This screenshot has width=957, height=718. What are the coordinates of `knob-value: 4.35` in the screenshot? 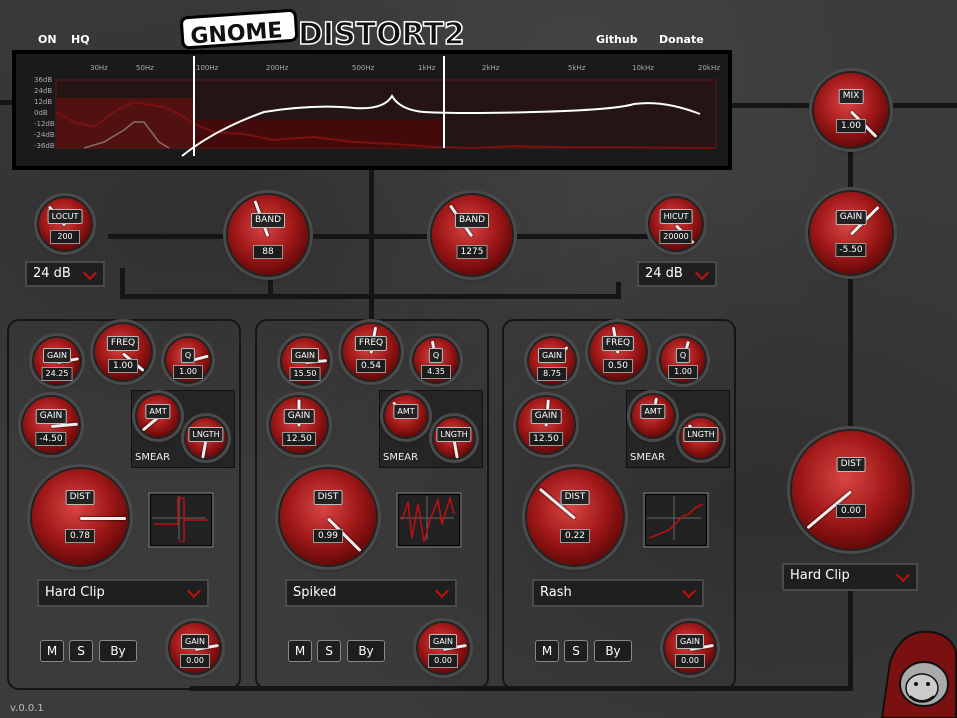 It's located at (436, 372).